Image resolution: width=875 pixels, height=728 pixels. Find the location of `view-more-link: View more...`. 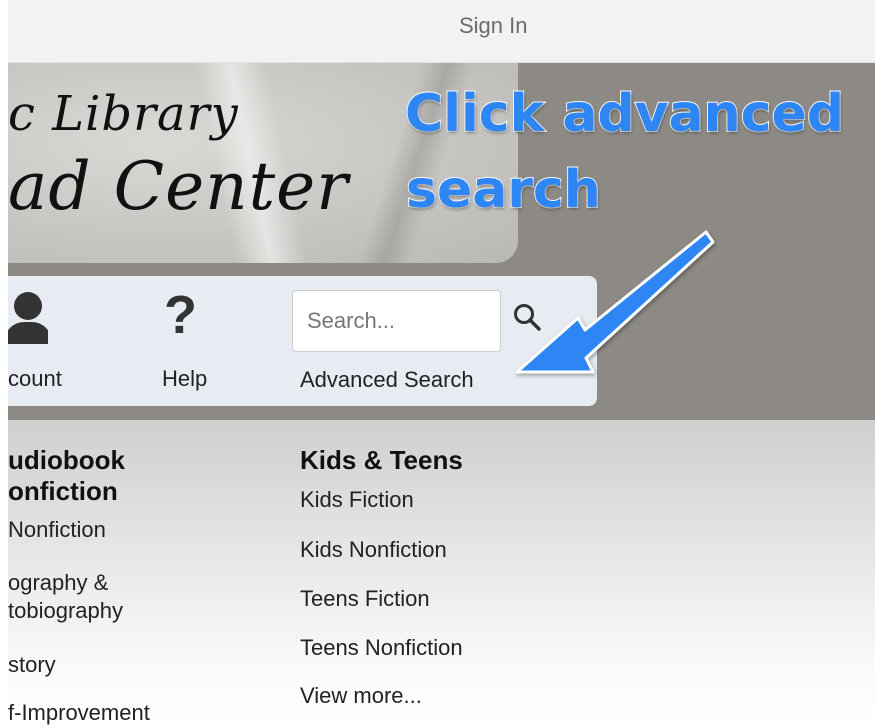

view-more-link: View more... is located at coordinates (361, 696).